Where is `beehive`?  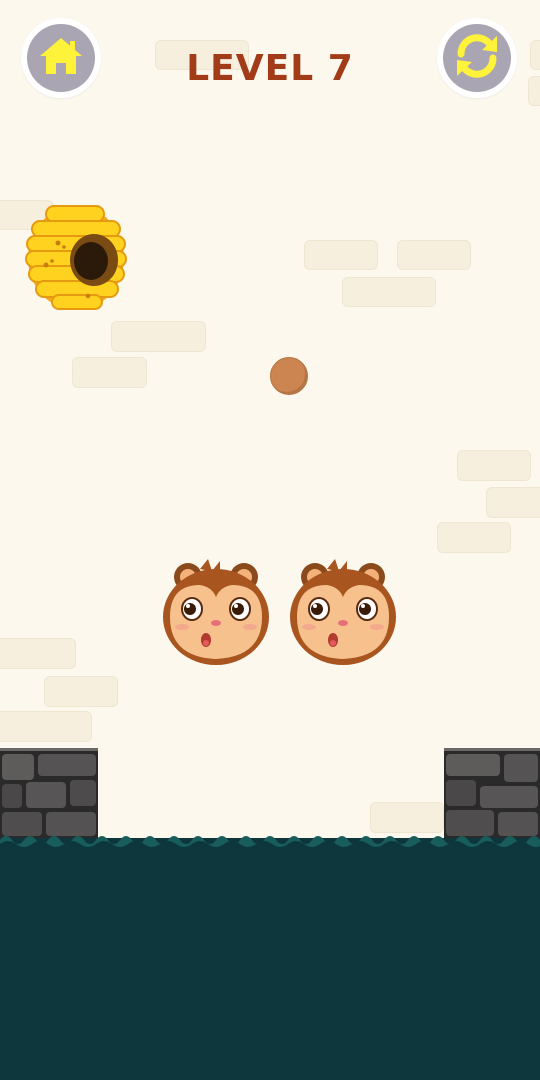
beehive is located at coordinates (76, 258).